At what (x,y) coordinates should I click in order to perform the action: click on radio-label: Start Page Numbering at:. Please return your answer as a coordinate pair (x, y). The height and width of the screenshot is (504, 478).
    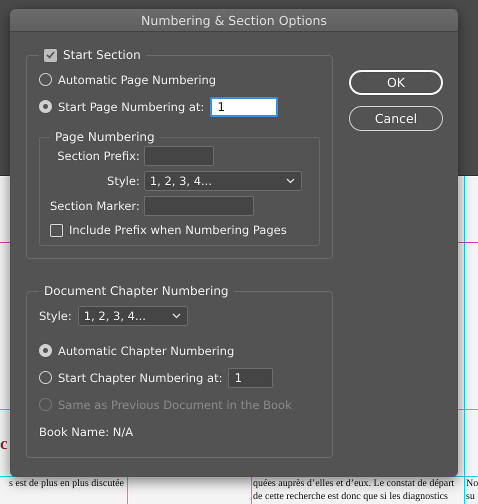
    Looking at the image, I should click on (131, 107).